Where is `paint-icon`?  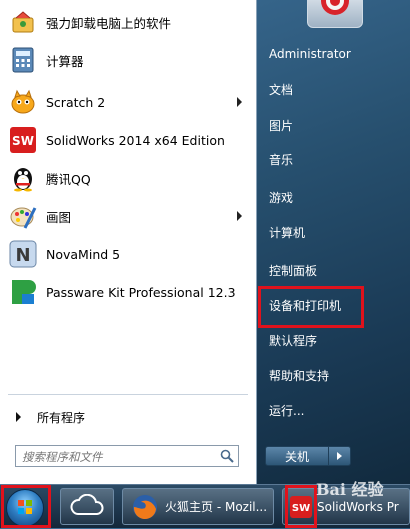
paint-icon is located at coordinates (23, 216).